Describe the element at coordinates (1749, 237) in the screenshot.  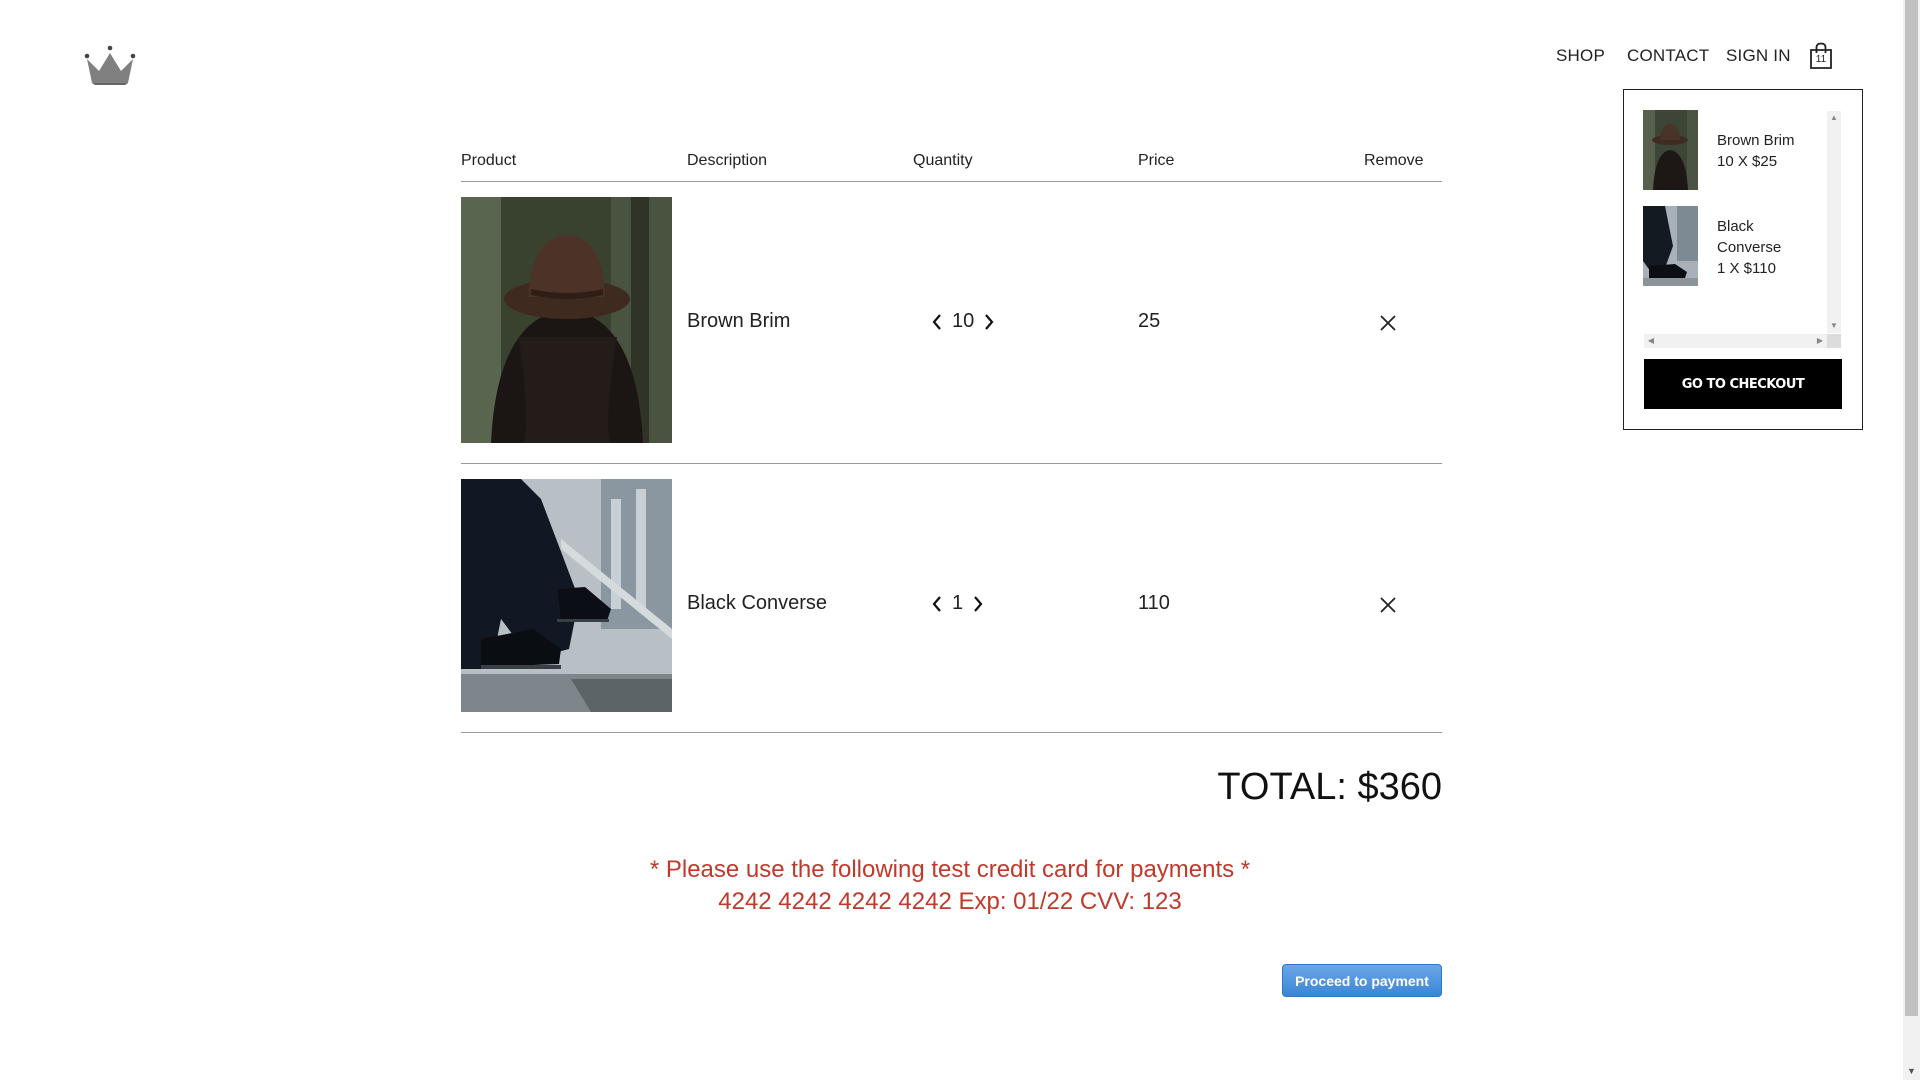
I see `cart-dropdown-item-name: Black Converse` at that location.